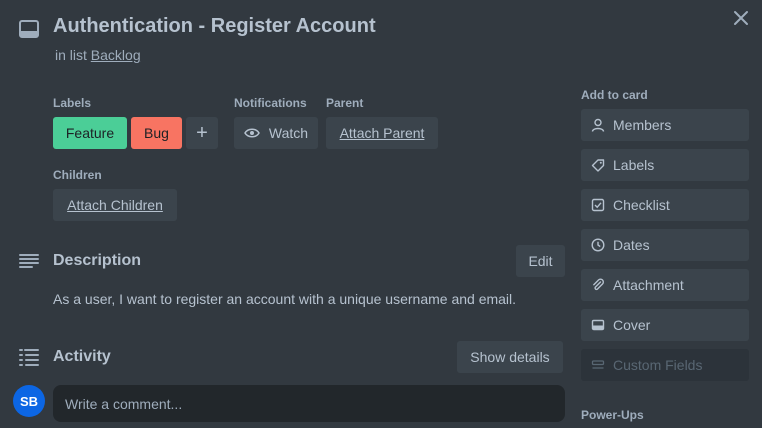 The height and width of the screenshot is (428, 762). I want to click on show-details-button: Show details, so click(510, 357).